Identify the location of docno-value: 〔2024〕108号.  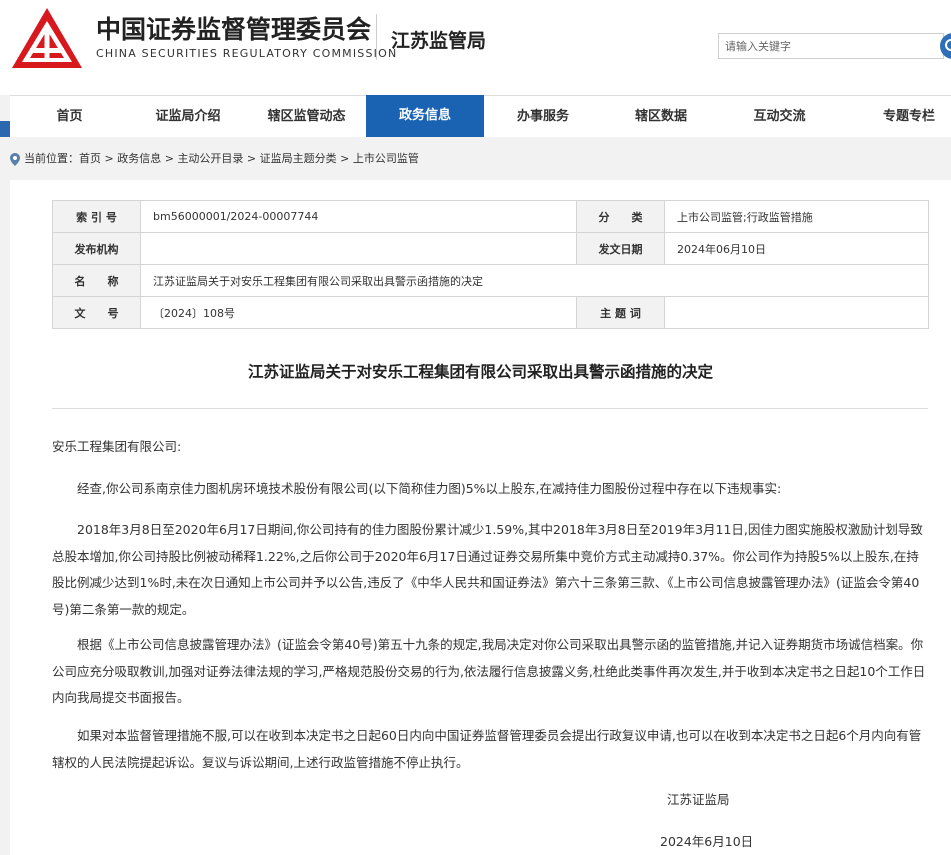
(358, 312).